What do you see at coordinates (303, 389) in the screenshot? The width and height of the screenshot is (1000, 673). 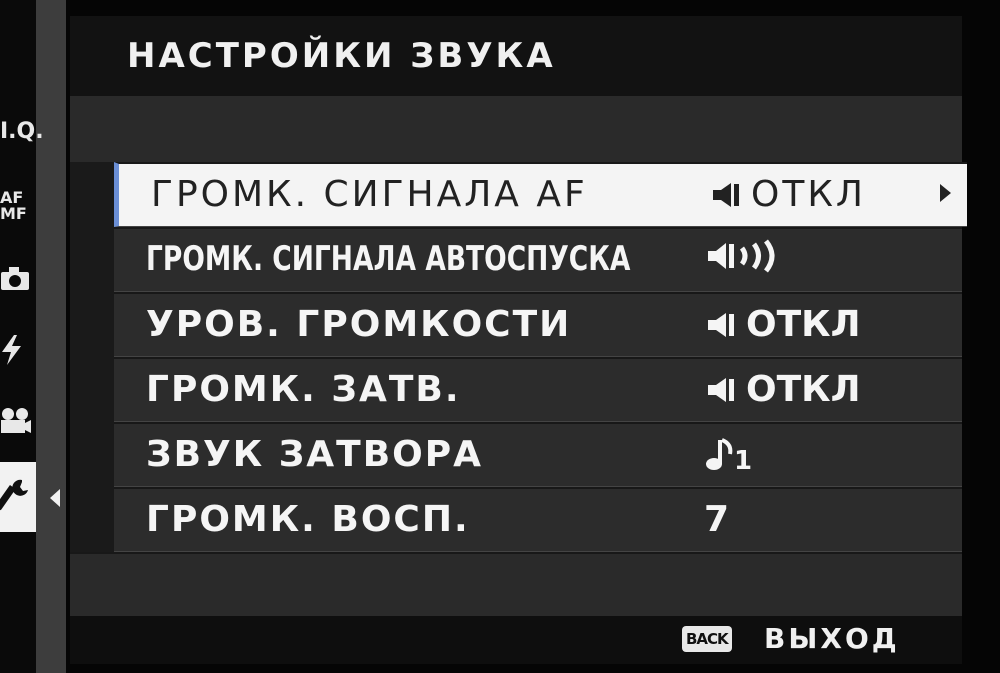 I see `menu-item-label: ГРОМК. ЗАТВ.` at bounding box center [303, 389].